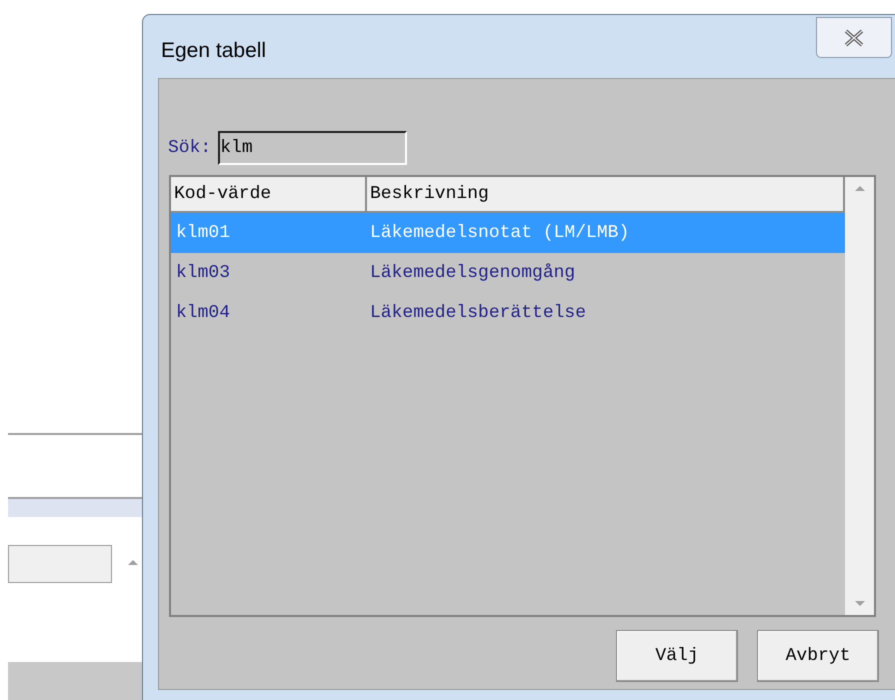  Describe the element at coordinates (818, 656) in the screenshot. I see `cancel-button: Avbryt` at that location.